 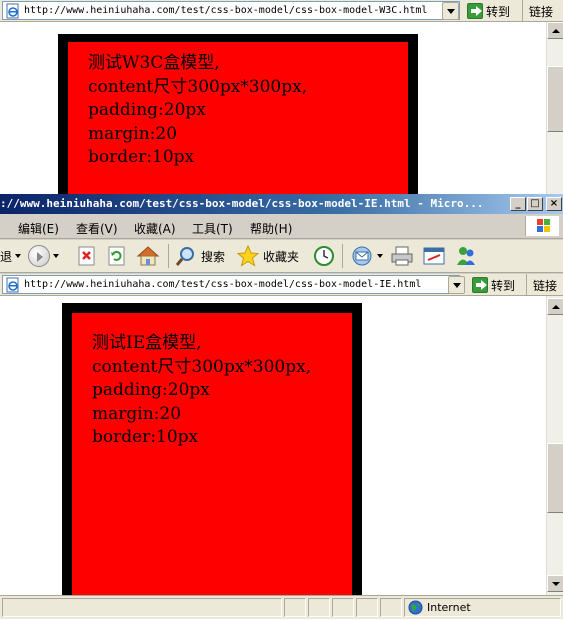 What do you see at coordinates (151, 390) in the screenshot?
I see `ie-line-3: padding:20px` at bounding box center [151, 390].